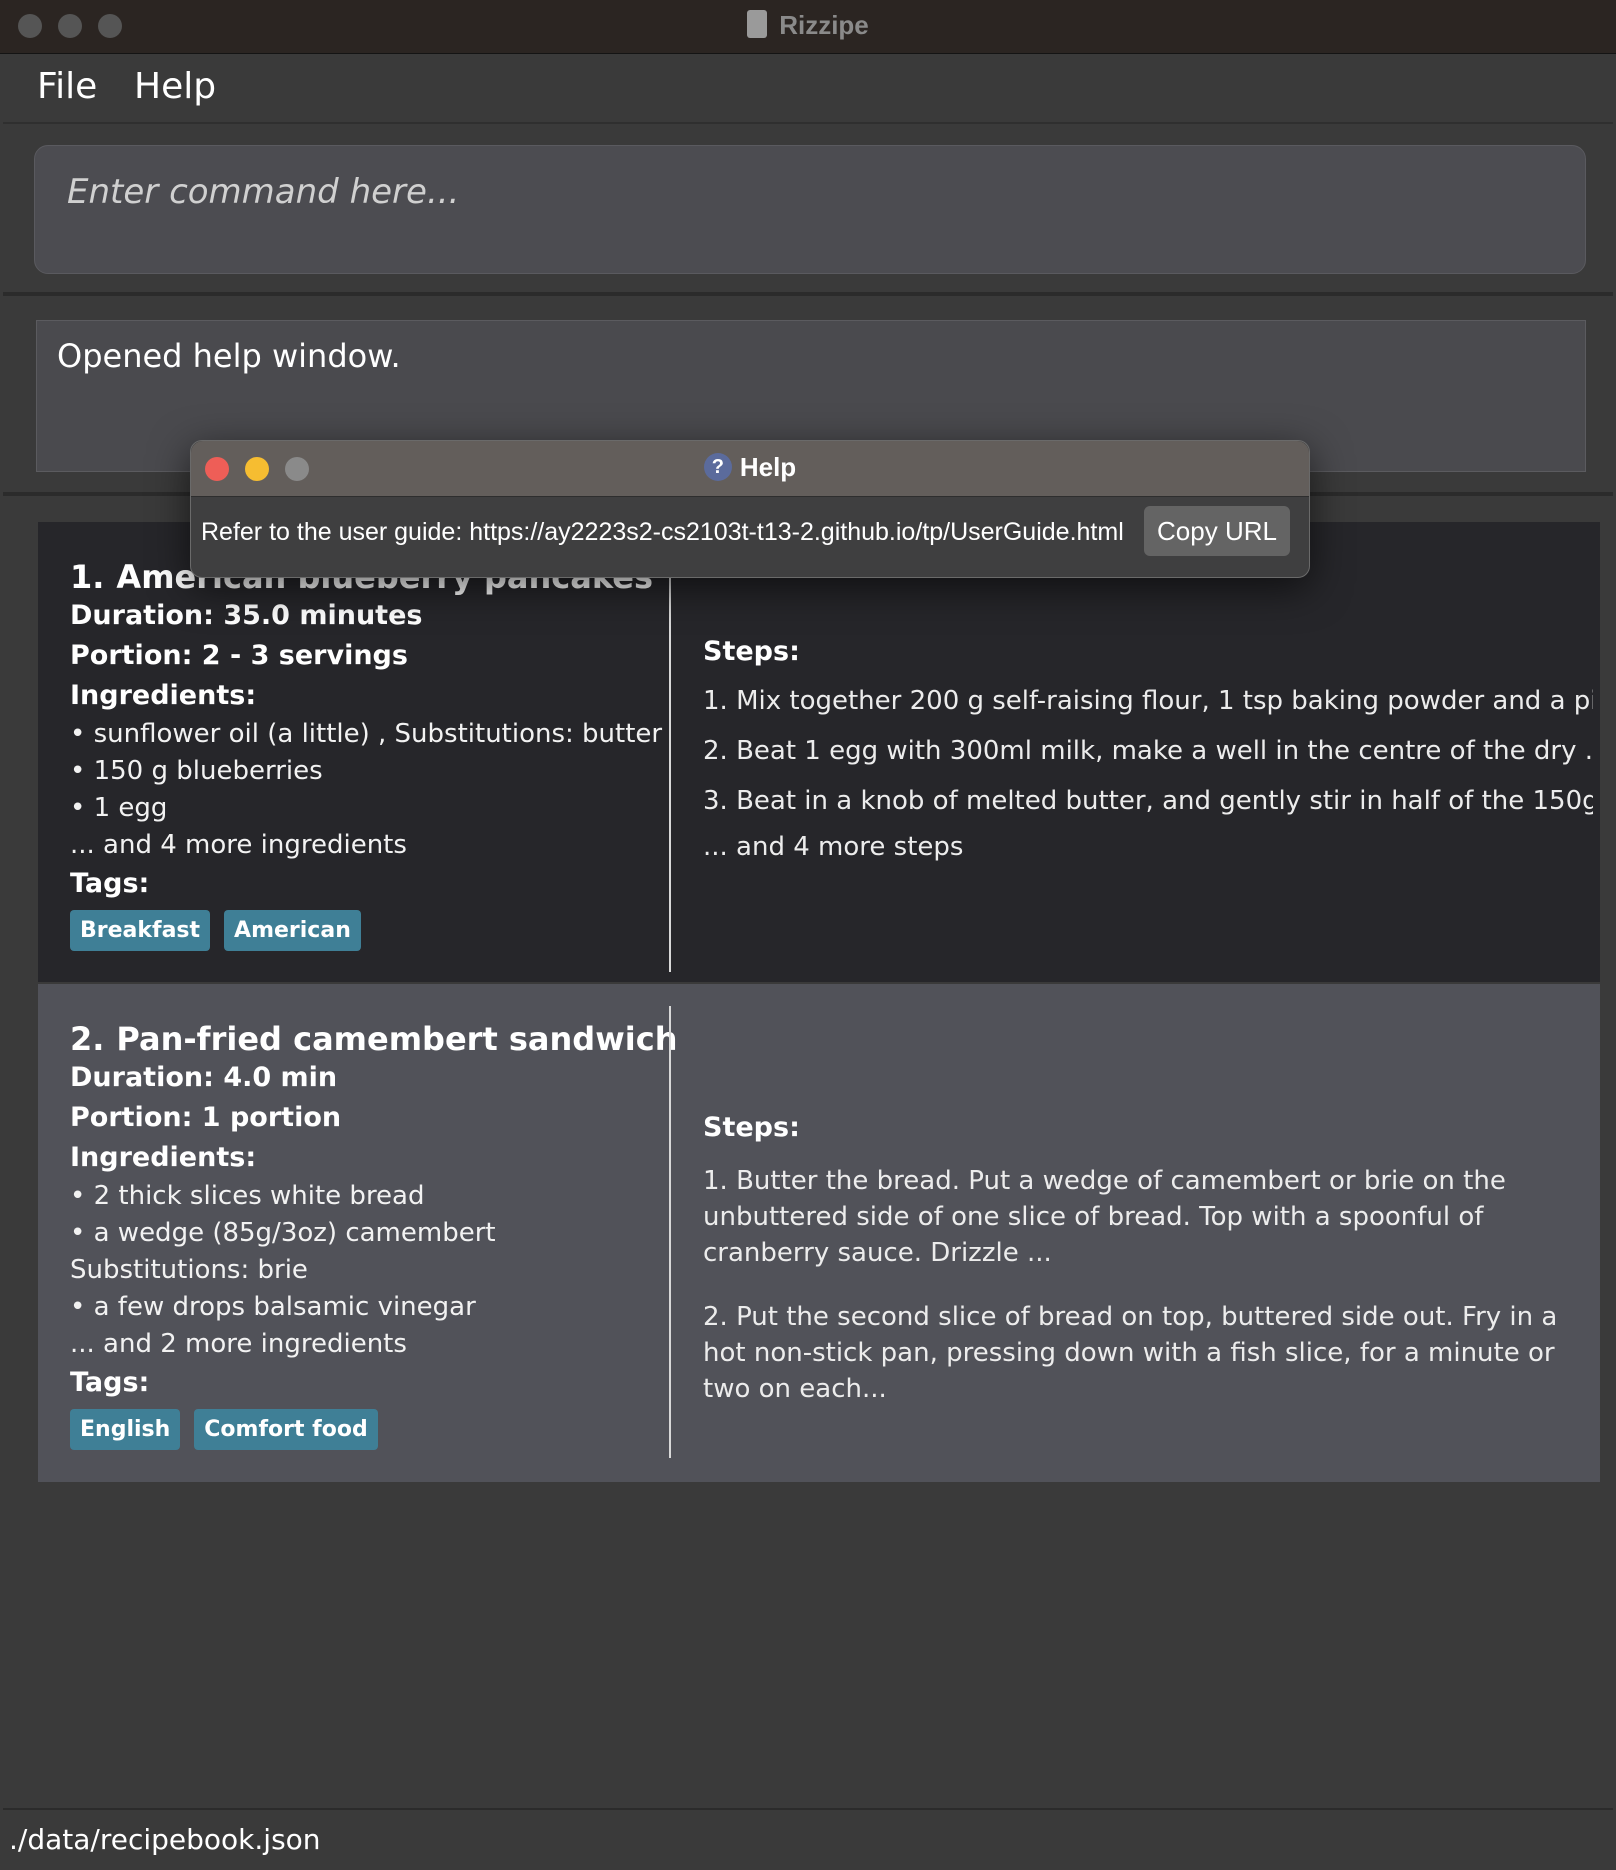 This screenshot has height=1870, width=1616. What do you see at coordinates (365, 930) in the screenshot?
I see `tag-list: Breakfast American` at bounding box center [365, 930].